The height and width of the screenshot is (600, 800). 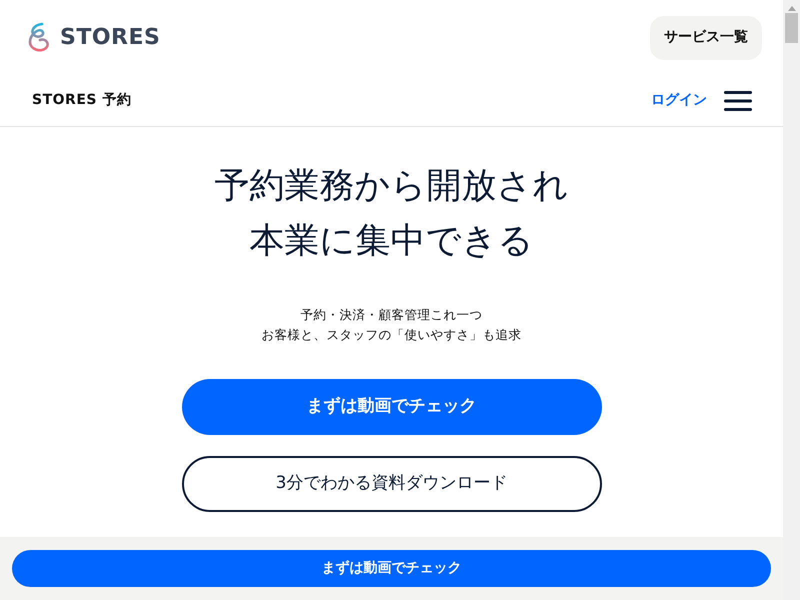 What do you see at coordinates (706, 38) in the screenshot?
I see `services-button: サービス一覧` at bounding box center [706, 38].